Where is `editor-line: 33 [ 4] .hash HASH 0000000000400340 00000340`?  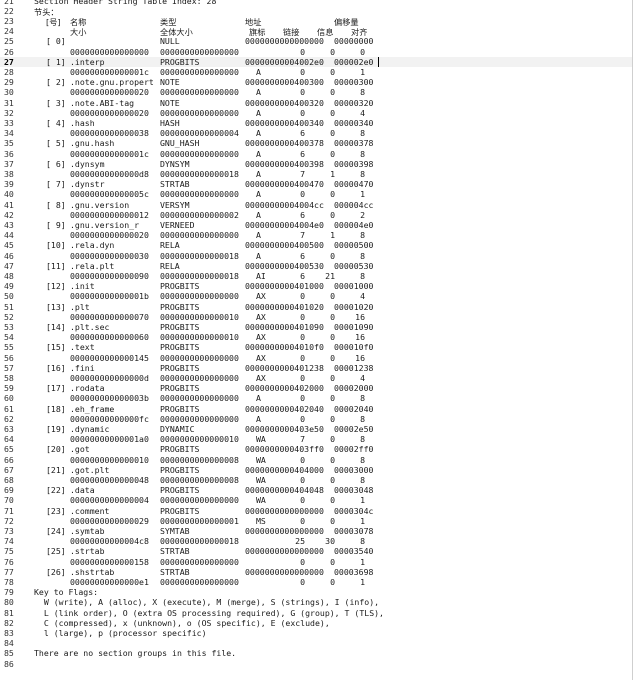
editor-line: 33 [ 4] .hash HASH 0000000000400340 00000340 is located at coordinates (316, 123).